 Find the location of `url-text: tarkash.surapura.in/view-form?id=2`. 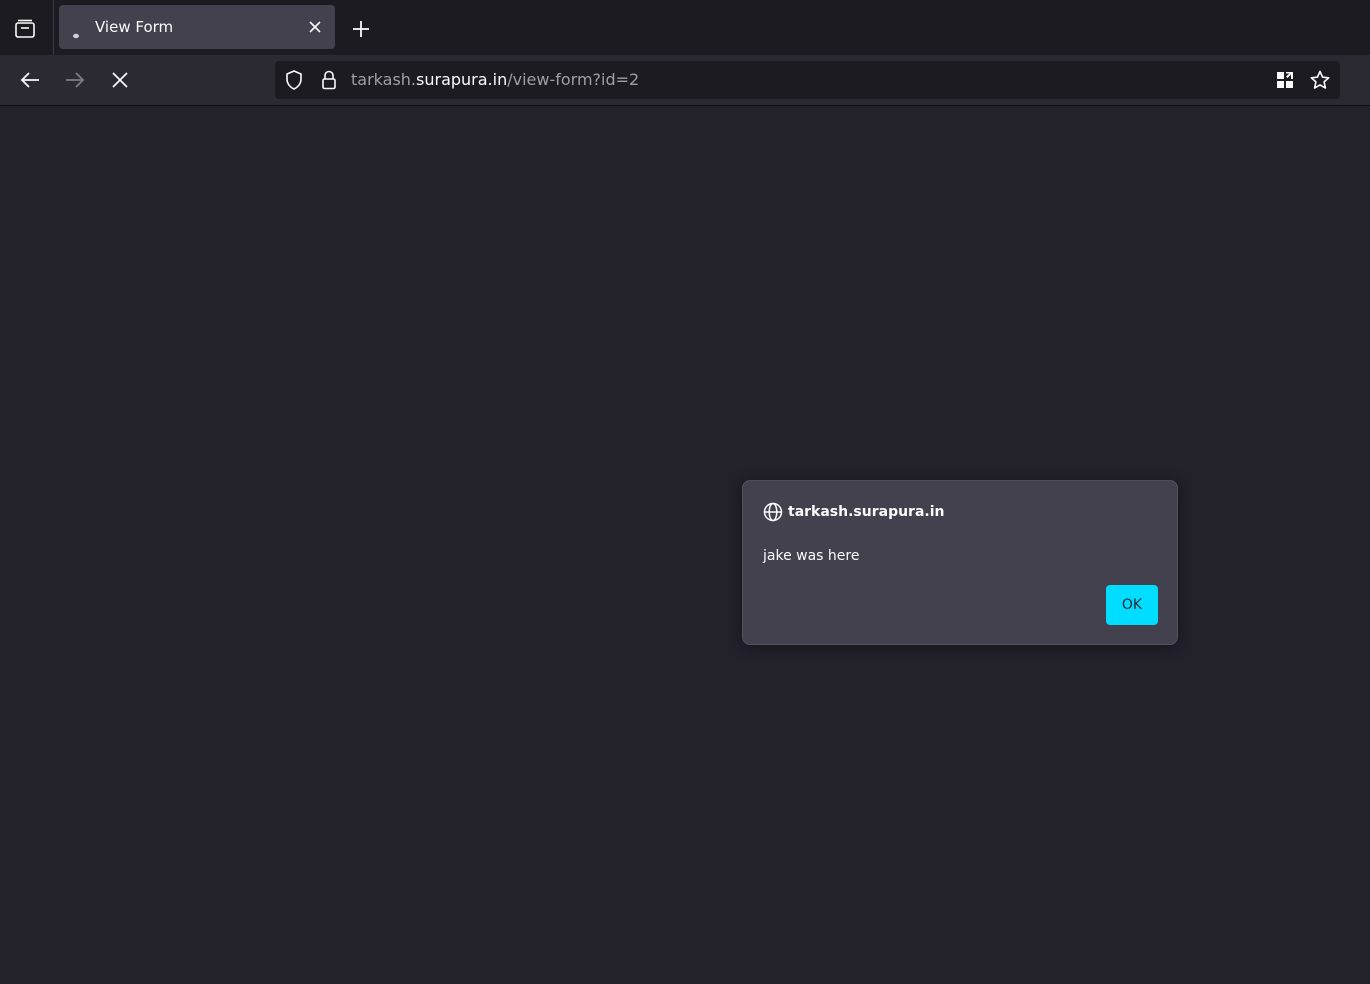

url-text: tarkash.surapura.in/view-form?id=2 is located at coordinates (495, 80).